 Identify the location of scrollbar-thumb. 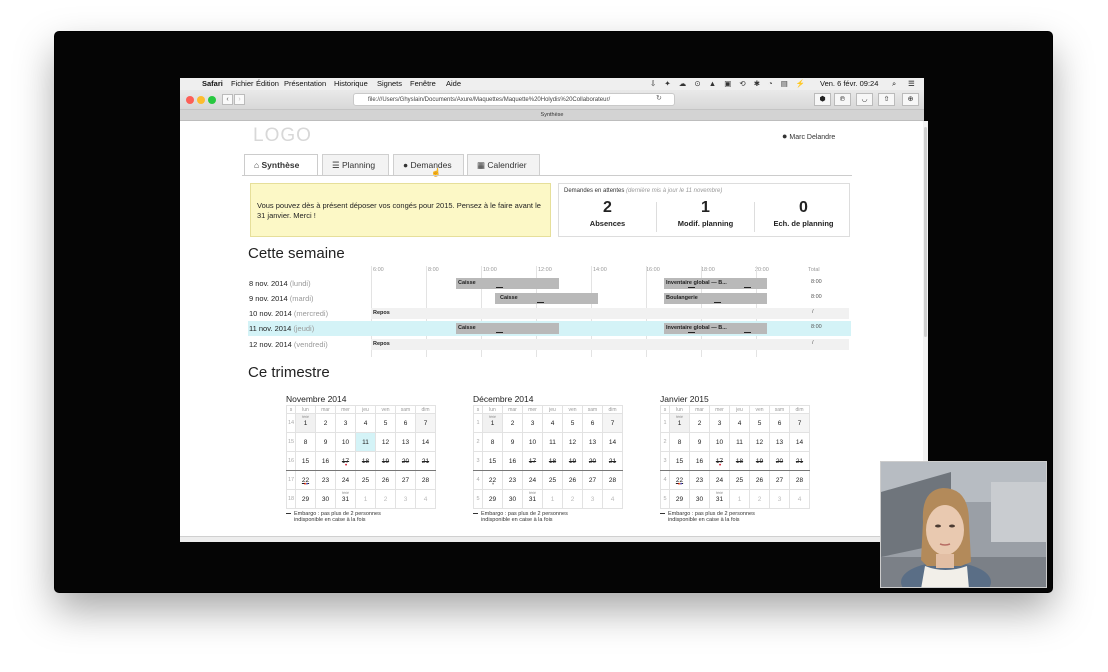
(925, 232).